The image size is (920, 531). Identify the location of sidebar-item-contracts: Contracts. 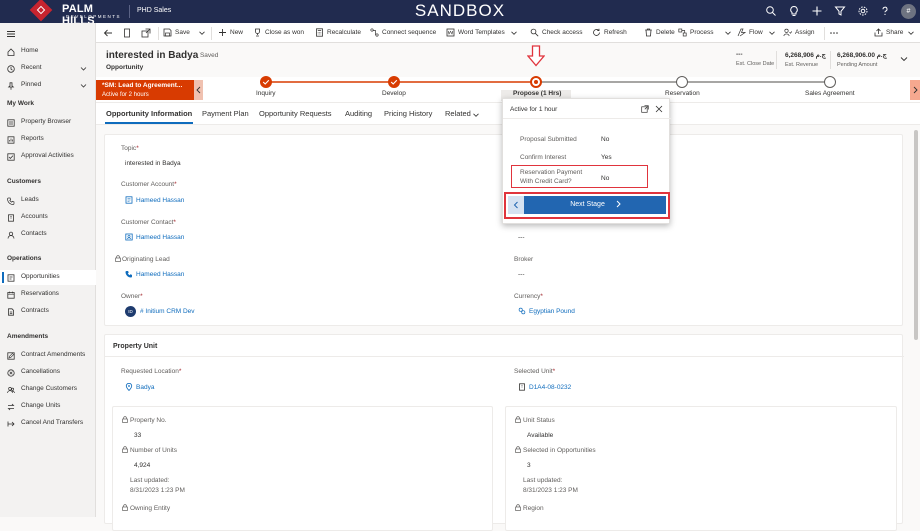
(48, 311).